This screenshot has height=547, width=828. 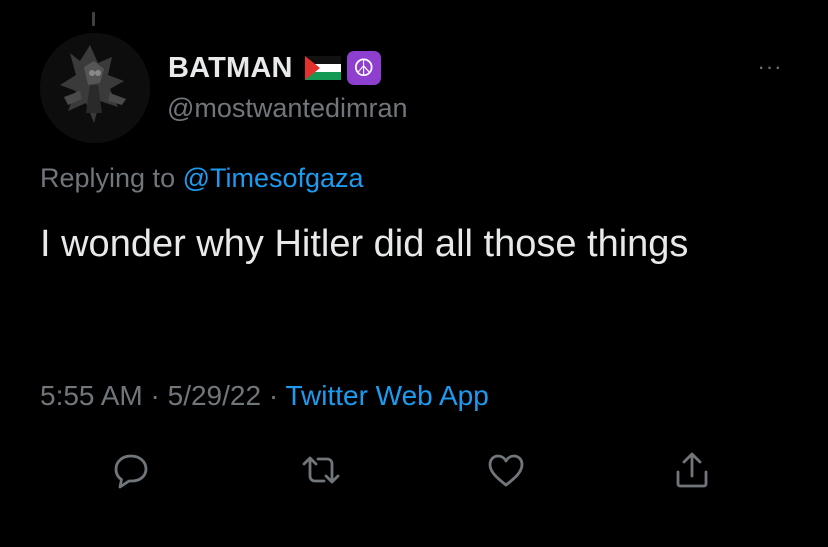 What do you see at coordinates (273, 178) in the screenshot?
I see `replying-to-mention: @Timesofgaza` at bounding box center [273, 178].